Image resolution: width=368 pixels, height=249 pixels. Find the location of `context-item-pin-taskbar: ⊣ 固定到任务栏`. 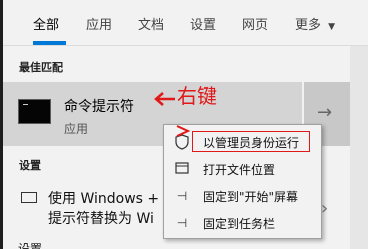

context-item-pin-taskbar: ⊣ 固定到任务栏 is located at coordinates (242, 223).